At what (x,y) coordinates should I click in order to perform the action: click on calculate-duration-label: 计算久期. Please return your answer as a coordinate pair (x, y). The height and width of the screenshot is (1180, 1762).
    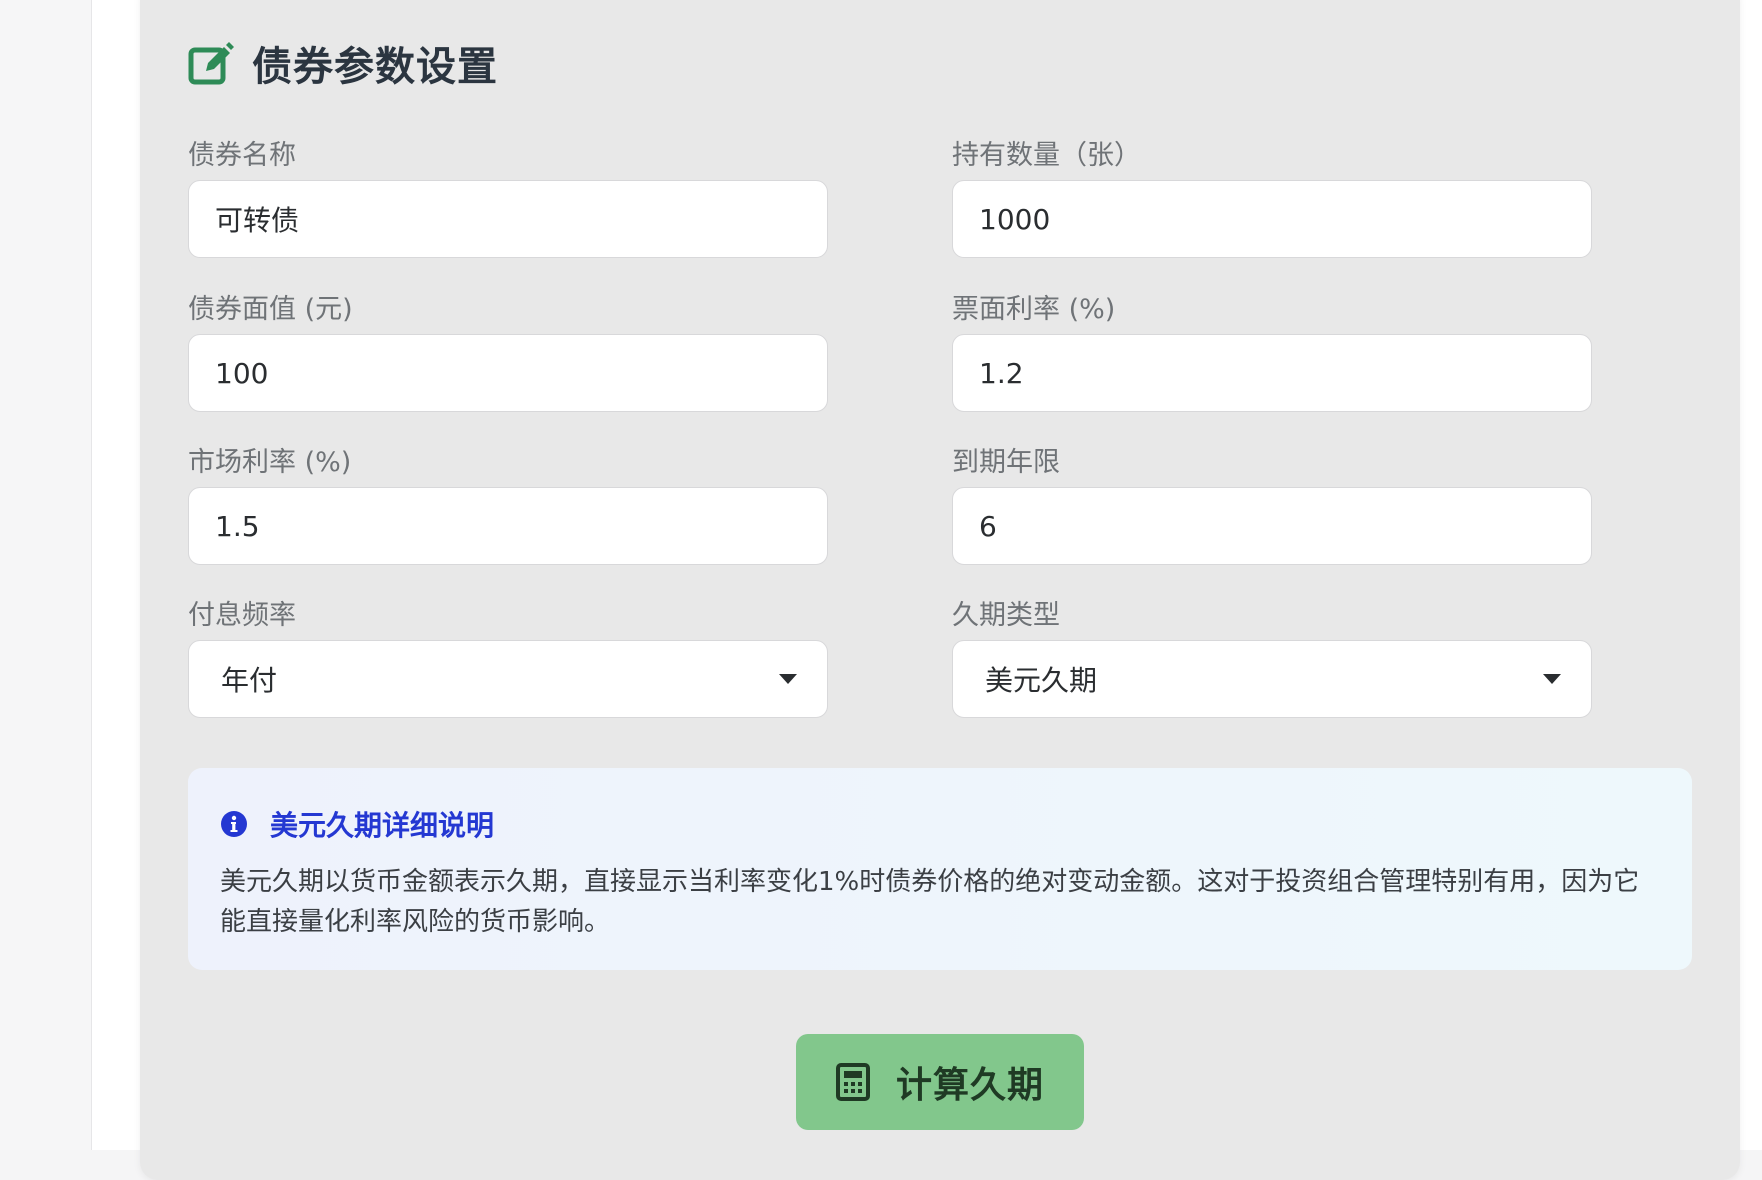
    Looking at the image, I should click on (969, 1084).